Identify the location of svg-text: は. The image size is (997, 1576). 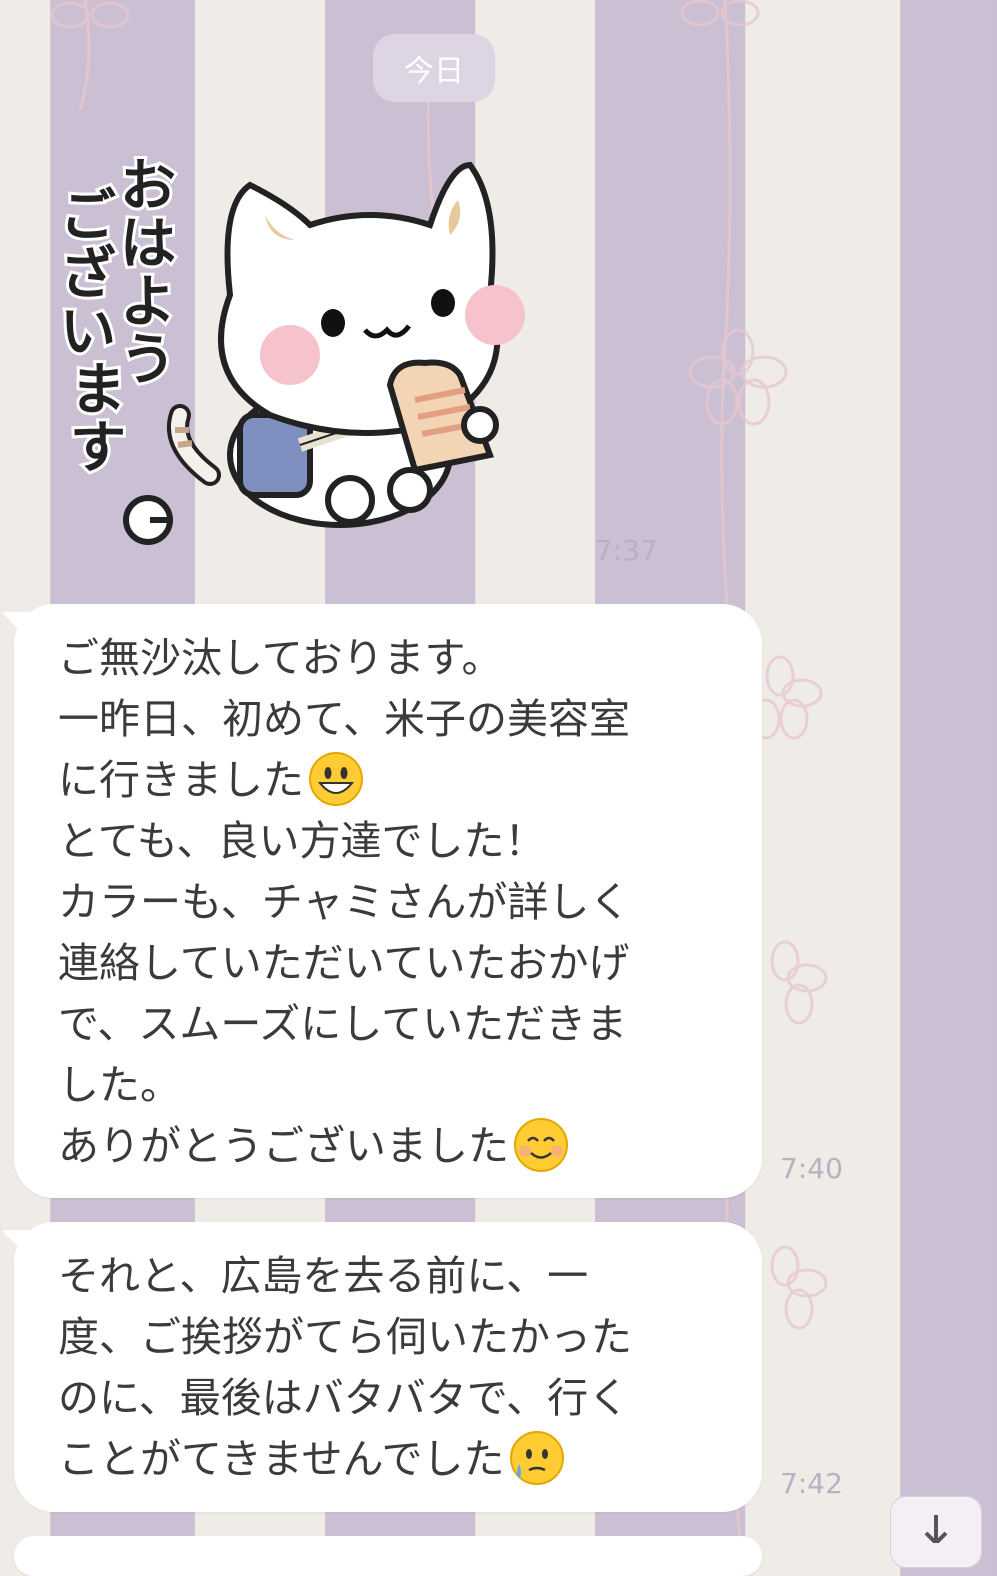
(148, 244).